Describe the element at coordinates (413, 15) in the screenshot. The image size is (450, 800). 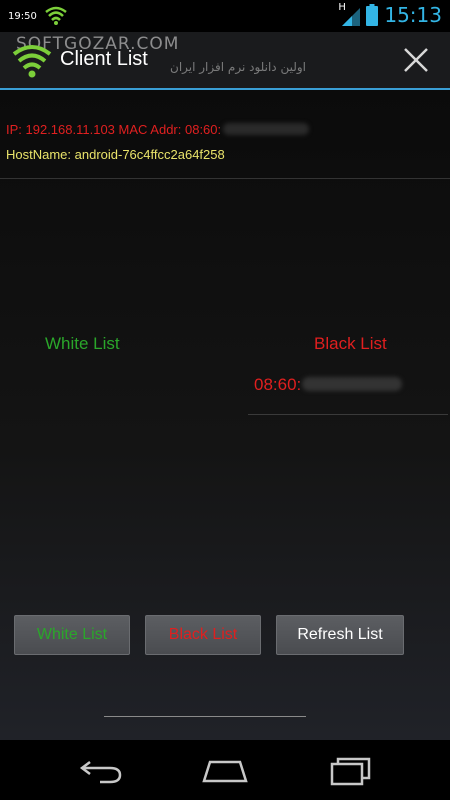
I see `clock: 15:13` at that location.